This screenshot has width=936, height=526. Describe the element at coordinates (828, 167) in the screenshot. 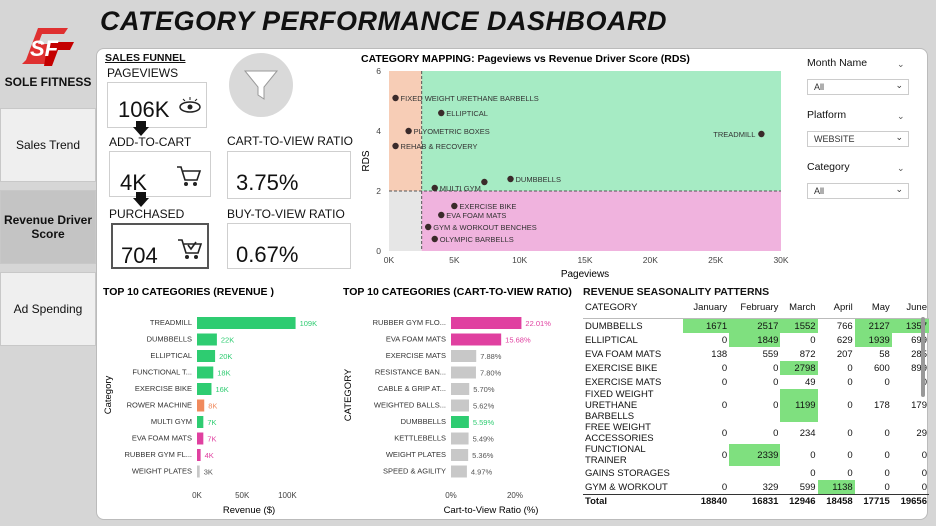

I see `slicer-label-2: Category` at that location.